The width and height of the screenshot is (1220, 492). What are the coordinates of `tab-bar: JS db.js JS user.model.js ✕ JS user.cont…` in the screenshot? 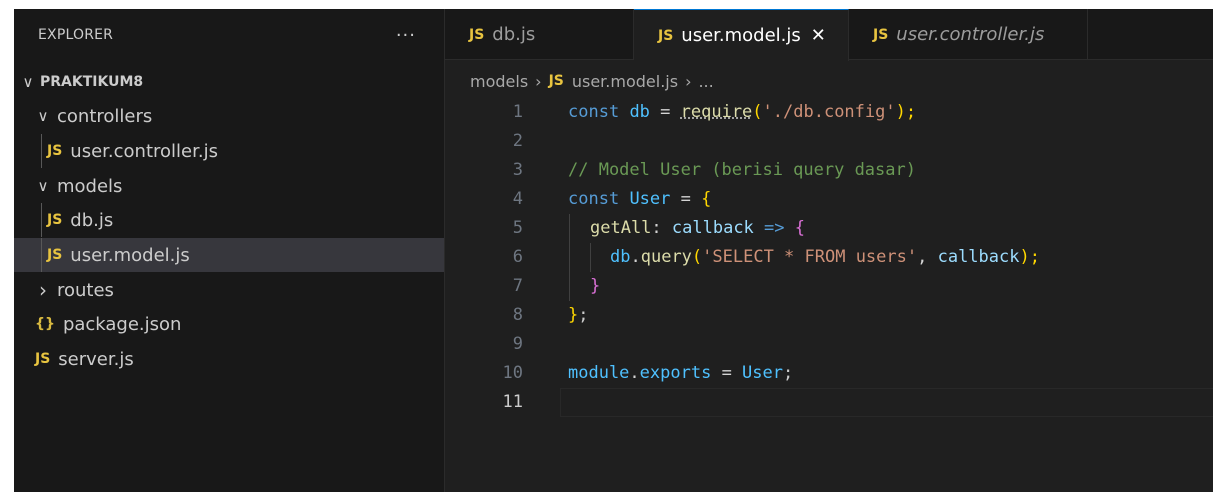 It's located at (829, 35).